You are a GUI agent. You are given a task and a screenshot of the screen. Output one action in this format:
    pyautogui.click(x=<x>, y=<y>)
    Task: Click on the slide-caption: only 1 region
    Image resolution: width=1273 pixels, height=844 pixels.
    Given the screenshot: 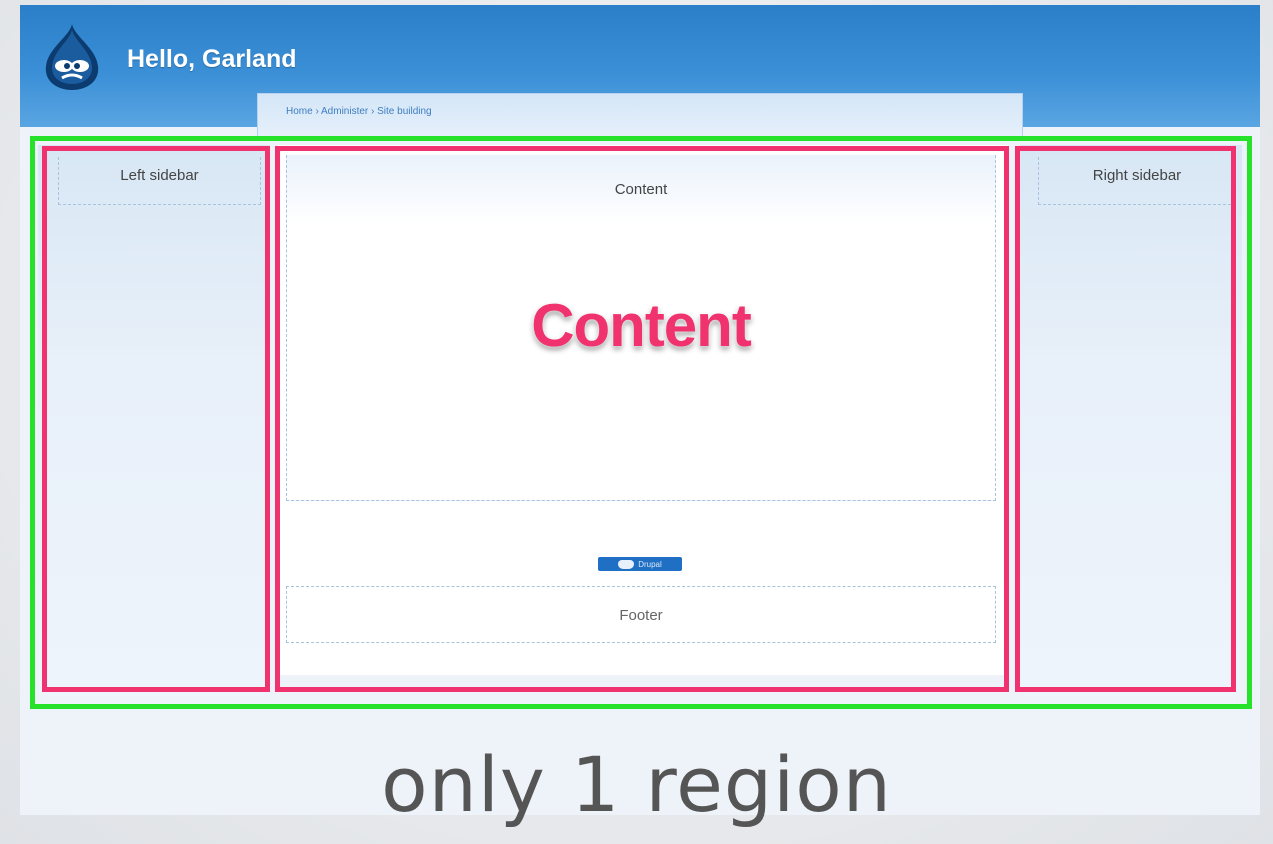 What is the action you would take?
    pyautogui.click(x=636, y=784)
    